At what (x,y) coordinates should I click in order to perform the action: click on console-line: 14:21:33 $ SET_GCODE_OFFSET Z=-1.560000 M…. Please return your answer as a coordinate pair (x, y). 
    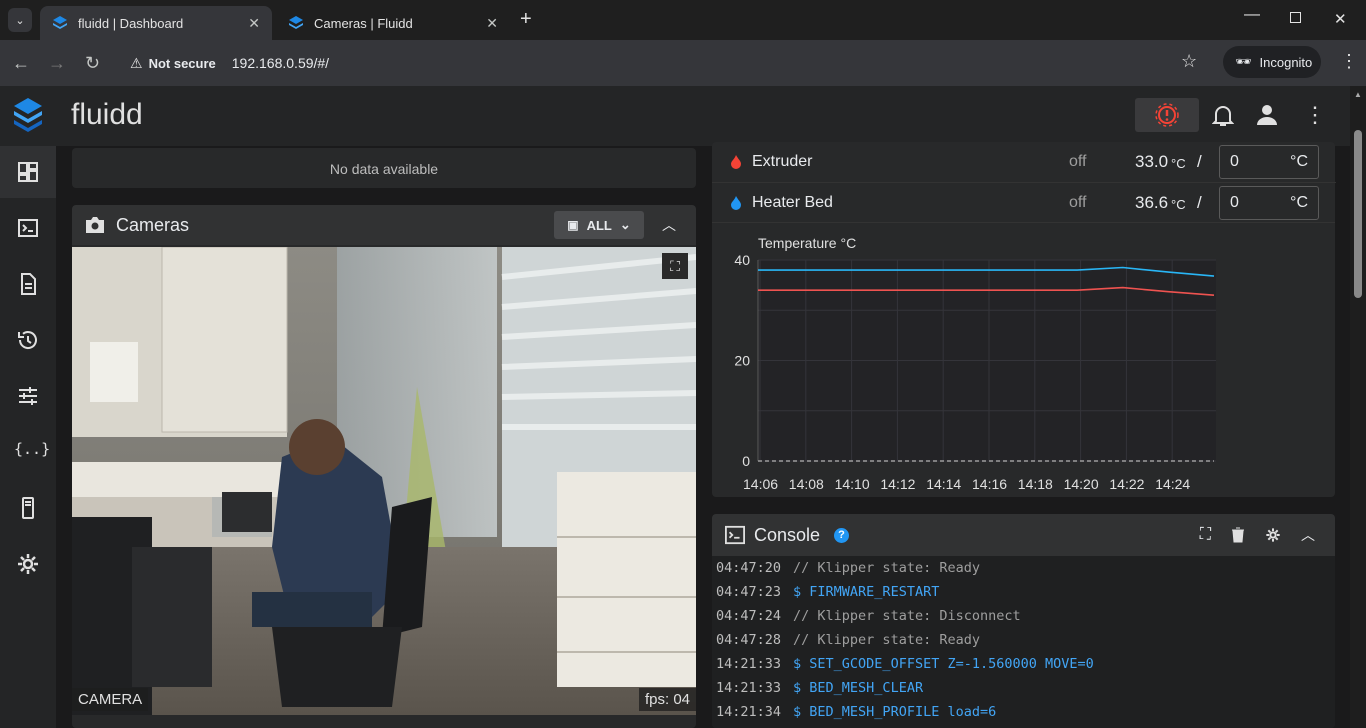
    Looking at the image, I should click on (905, 664).